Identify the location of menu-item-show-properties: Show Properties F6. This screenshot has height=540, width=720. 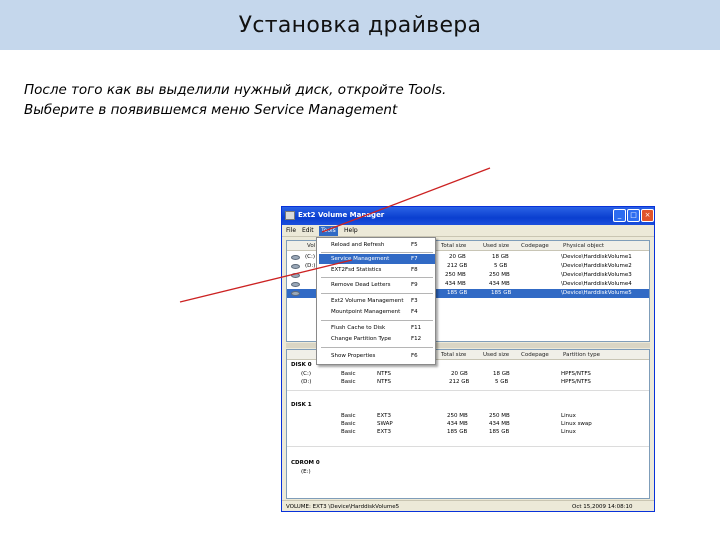
(377, 356).